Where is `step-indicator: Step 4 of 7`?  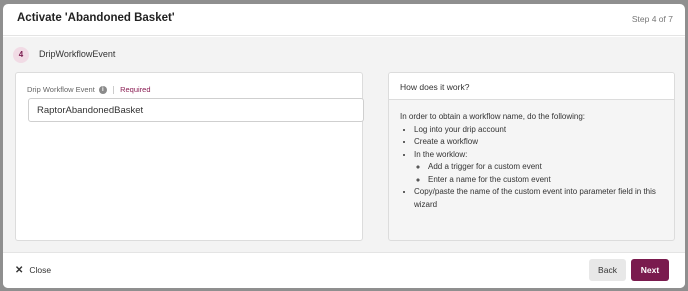
step-indicator: Step 4 of 7 is located at coordinates (652, 19).